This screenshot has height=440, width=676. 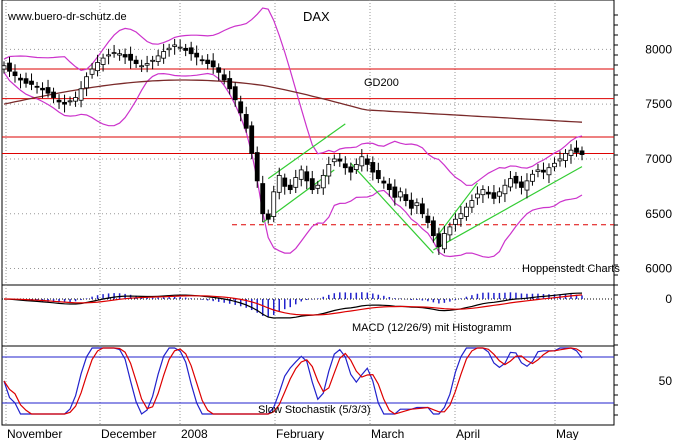 What do you see at coordinates (571, 269) in the screenshot?
I see `source-note: Hoppenstedt Charts` at bounding box center [571, 269].